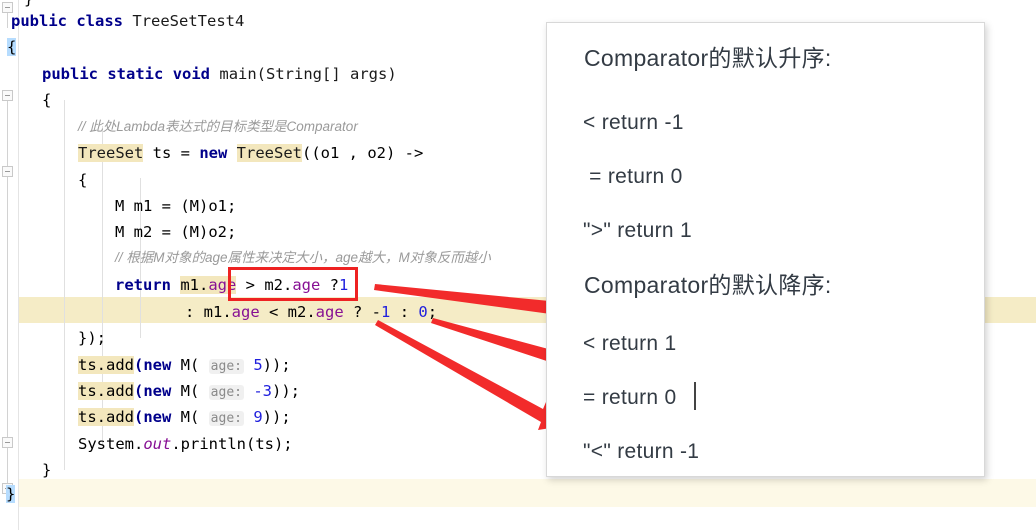 This screenshot has height=530, width=1036. Describe the element at coordinates (191, 74) in the screenshot. I see `token-void: void` at that location.